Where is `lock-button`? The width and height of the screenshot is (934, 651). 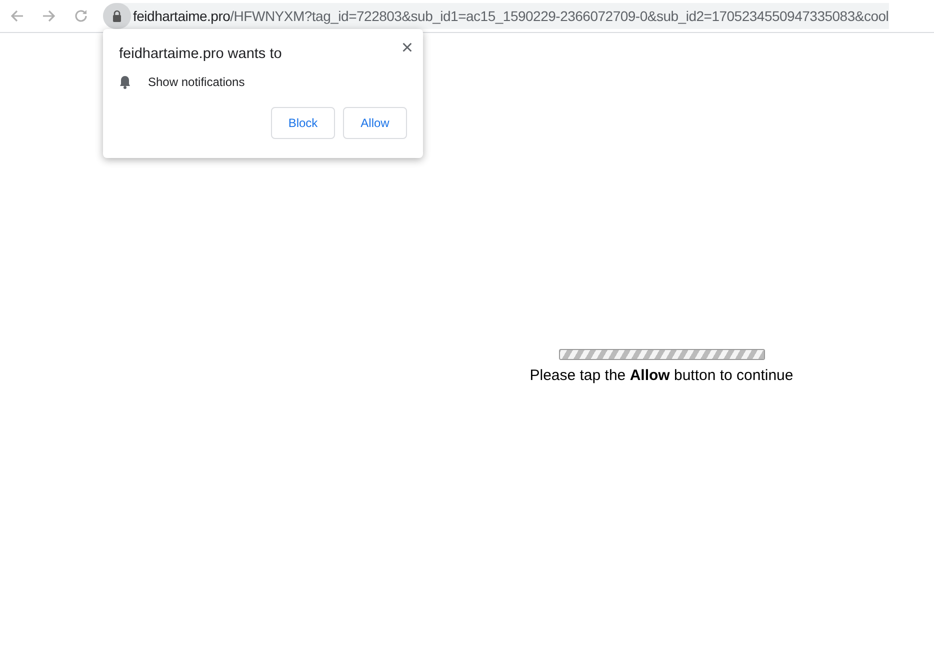
lock-button is located at coordinates (117, 16).